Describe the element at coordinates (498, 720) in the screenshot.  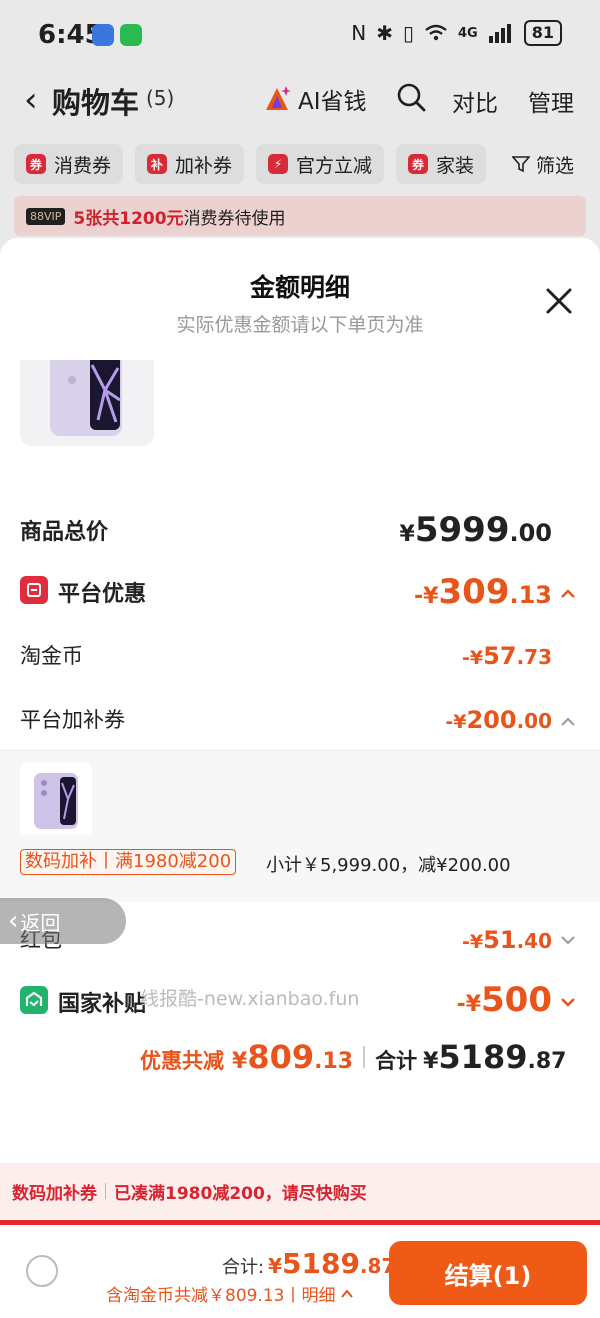
I see `platform-coupon-value: -¥ 200 .00` at that location.